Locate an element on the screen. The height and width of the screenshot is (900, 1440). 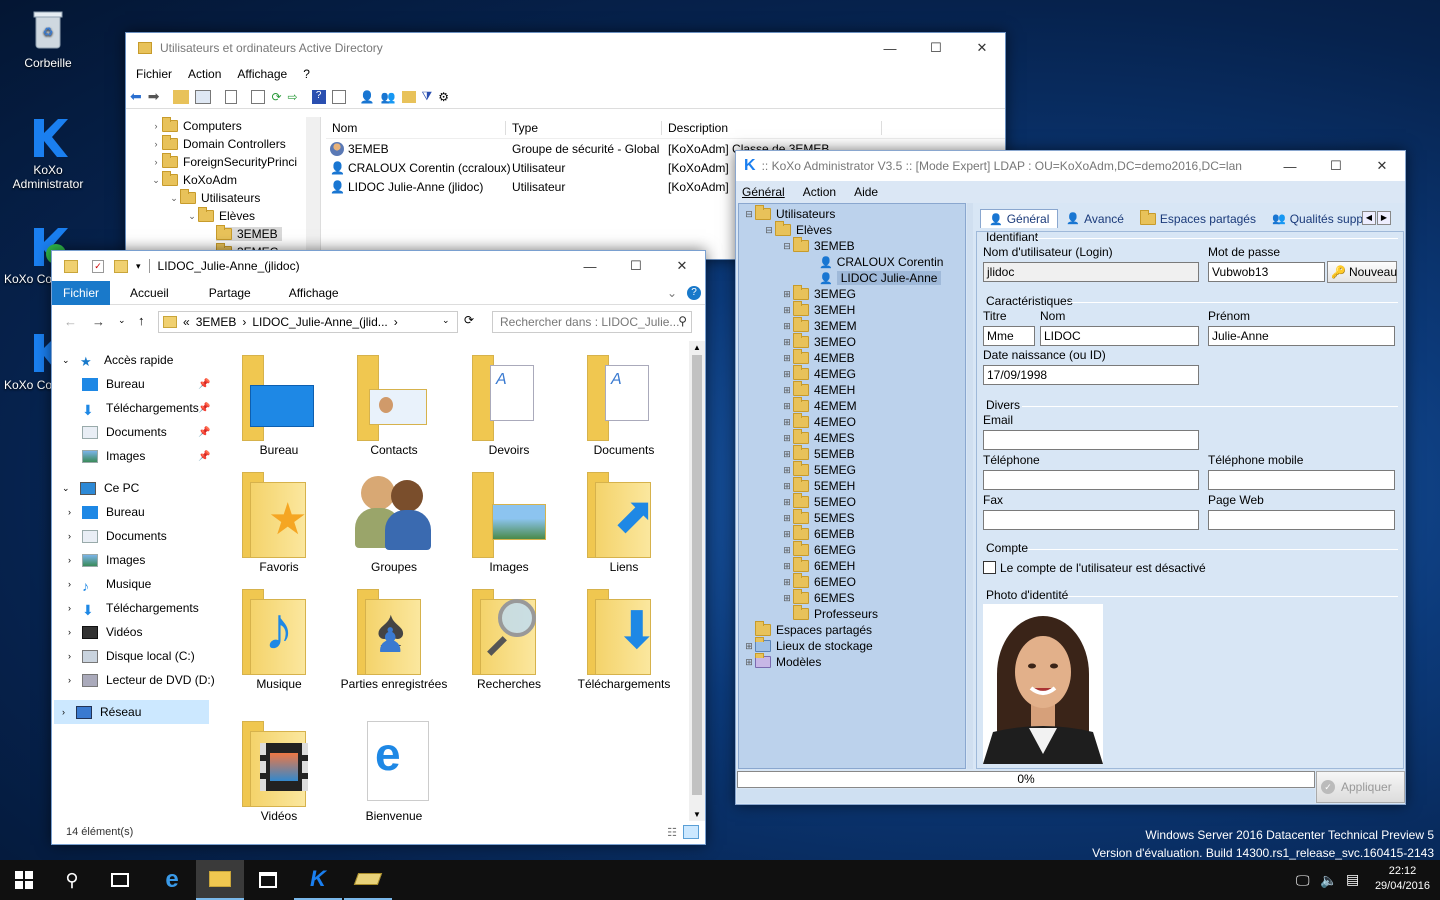
console-icon is located at coordinates (338, 96).